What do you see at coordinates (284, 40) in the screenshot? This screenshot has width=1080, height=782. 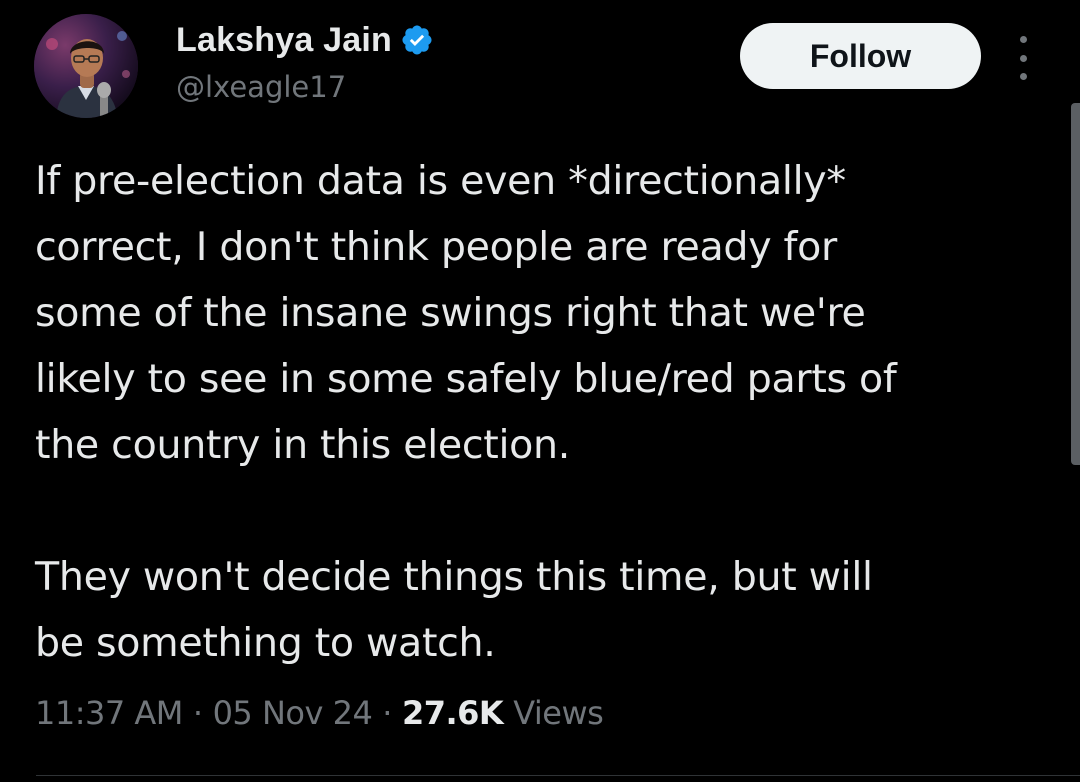 I see `author-display-name: Lakshya Jain` at bounding box center [284, 40].